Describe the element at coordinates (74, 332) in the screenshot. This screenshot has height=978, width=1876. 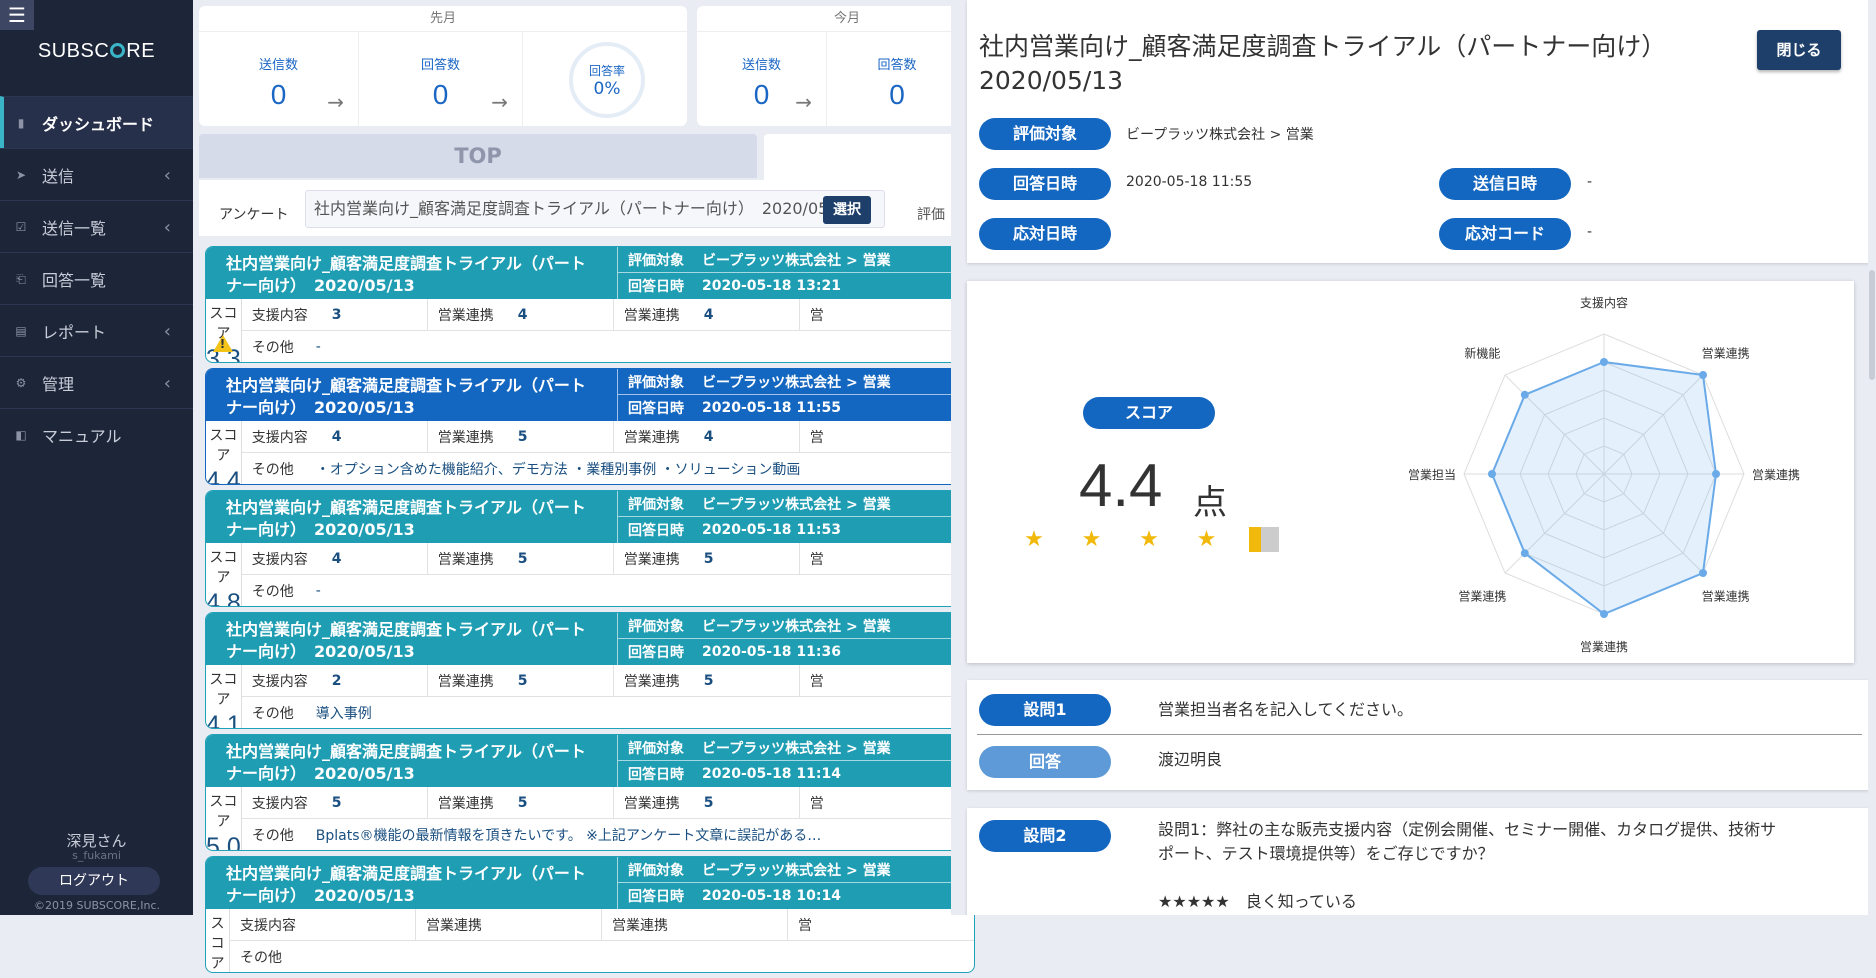
I see `sidebar-item-label: レポート` at that location.